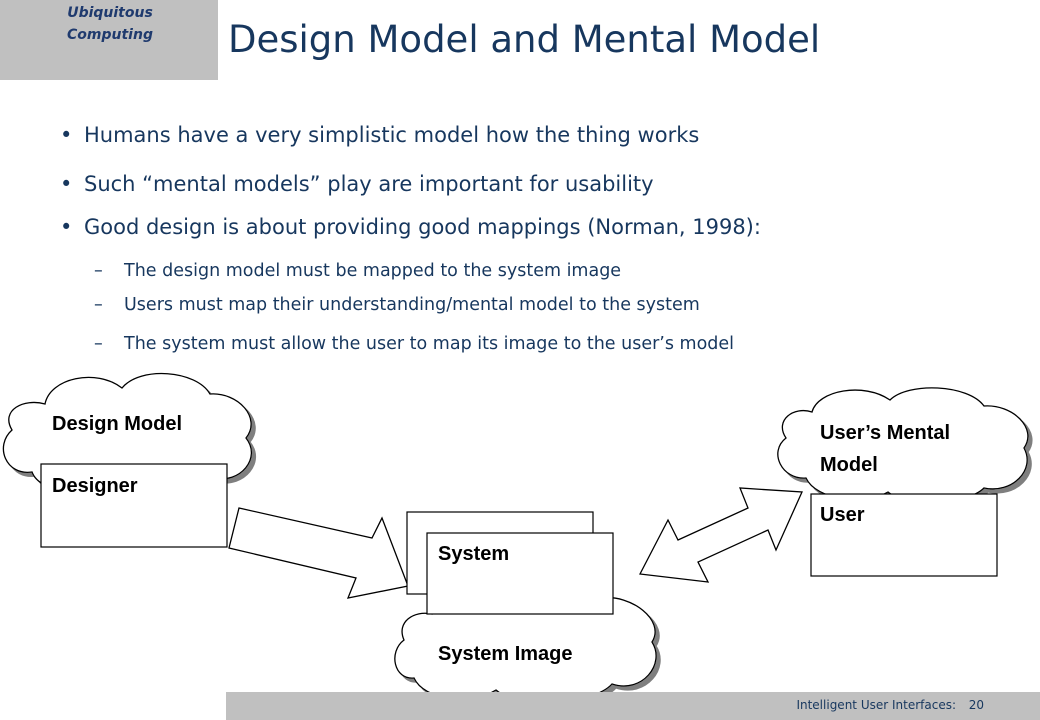  Describe the element at coordinates (720, 535) in the screenshot. I see `arrow-system-user-double-icon` at that location.